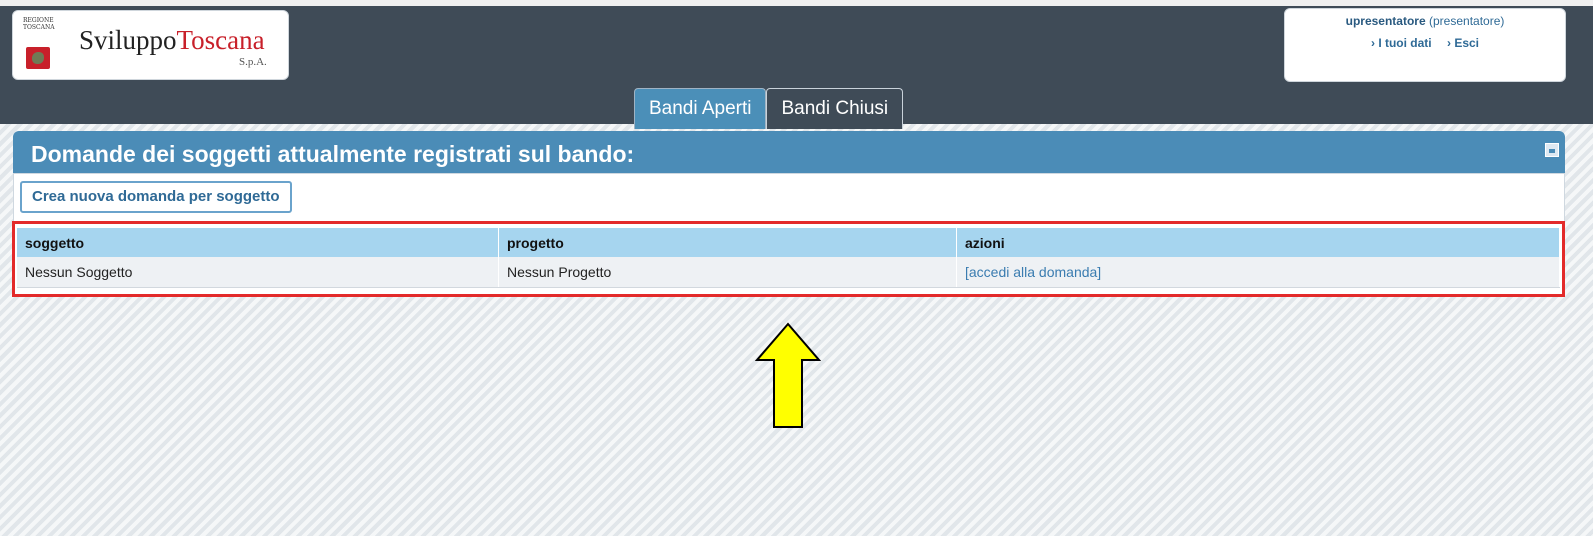 The image size is (1593, 536). Describe the element at coordinates (253, 62) in the screenshot. I see `logo-subtitle: S.p.A.` at that location.